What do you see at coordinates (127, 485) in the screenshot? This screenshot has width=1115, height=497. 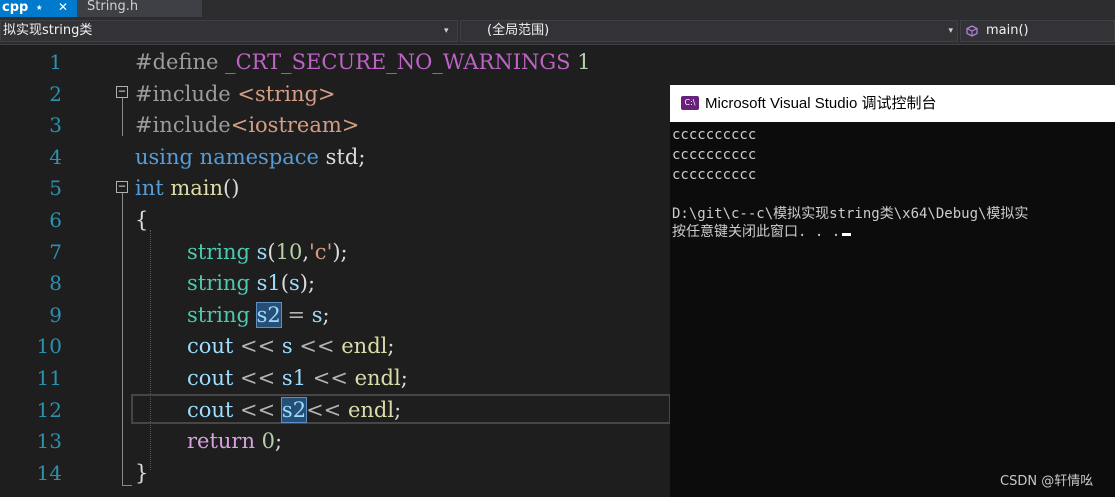 I see `outline-bracket-end` at bounding box center [127, 485].